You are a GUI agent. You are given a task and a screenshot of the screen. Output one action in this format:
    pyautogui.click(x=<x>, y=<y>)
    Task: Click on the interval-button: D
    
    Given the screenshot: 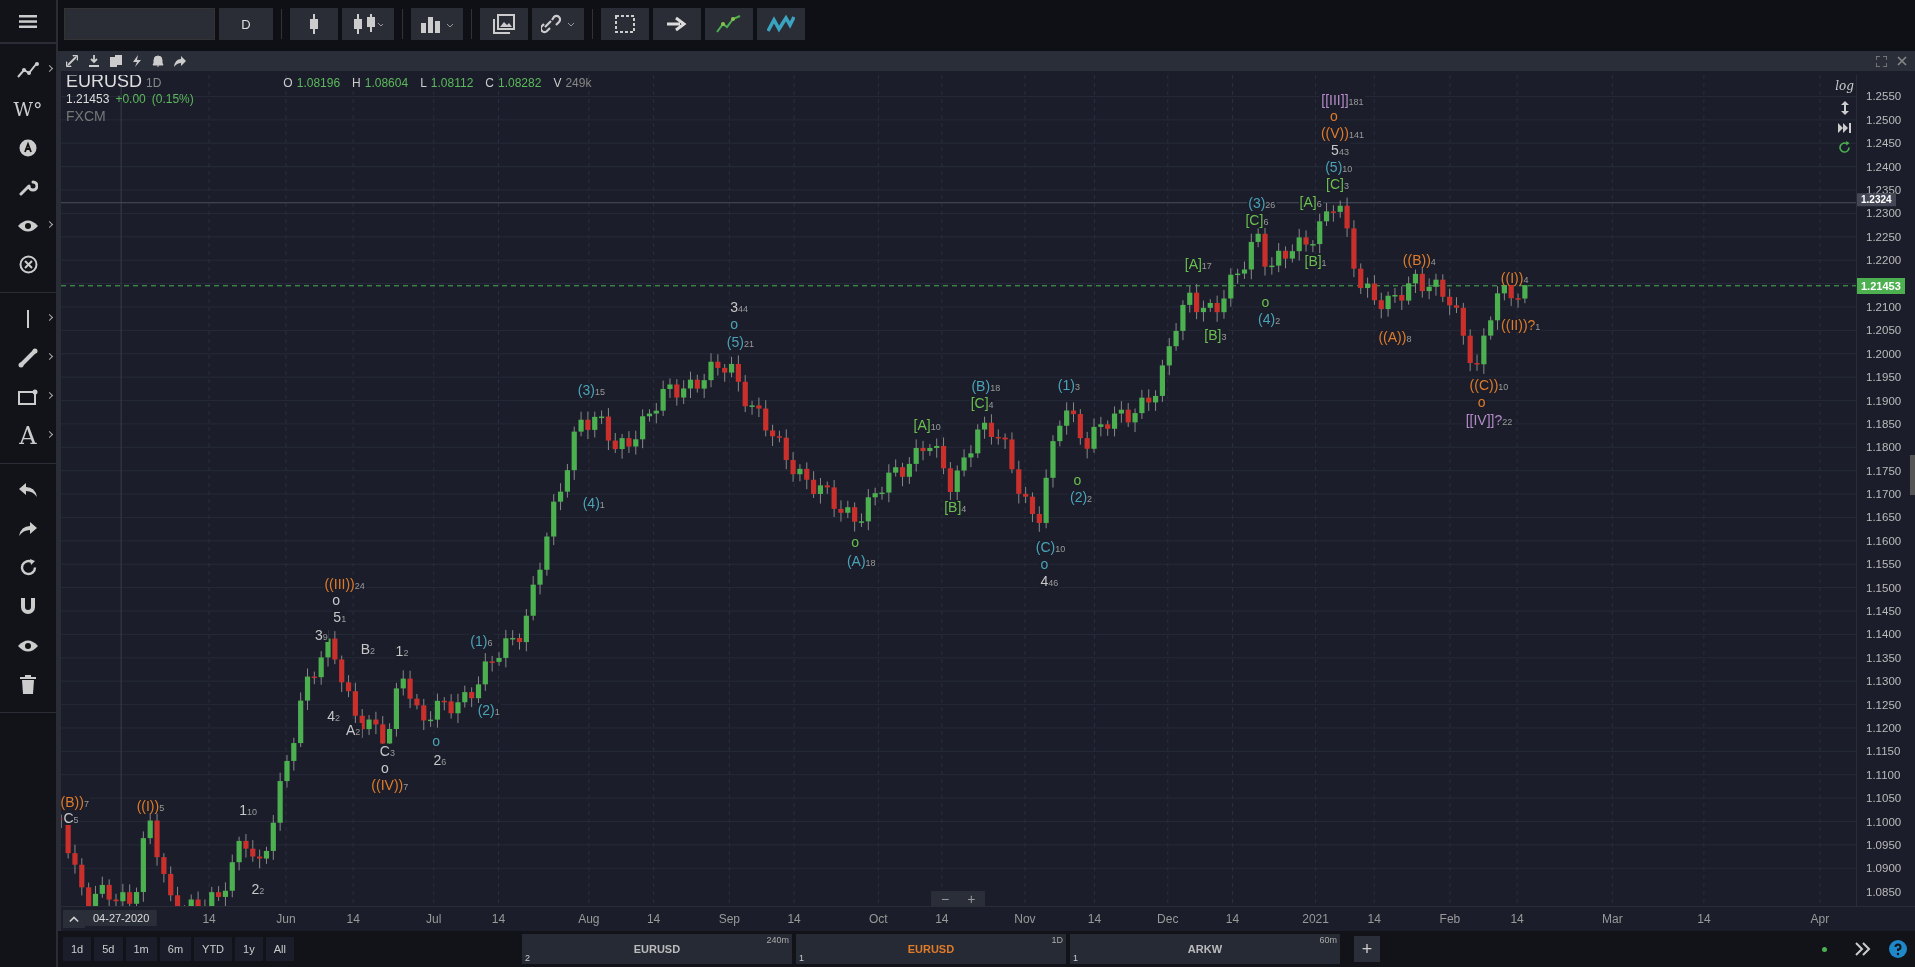 What is the action you would take?
    pyautogui.click(x=246, y=24)
    